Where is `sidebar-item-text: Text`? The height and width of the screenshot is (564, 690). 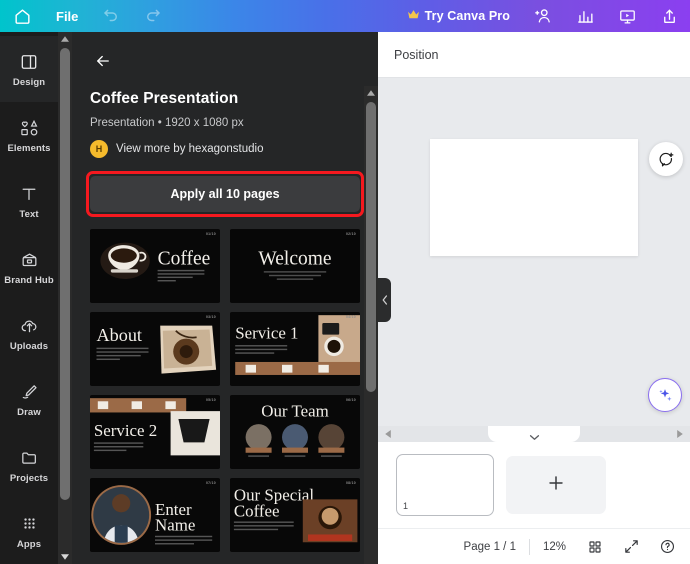
sidebar-item-text: Text is located at coordinates (29, 201).